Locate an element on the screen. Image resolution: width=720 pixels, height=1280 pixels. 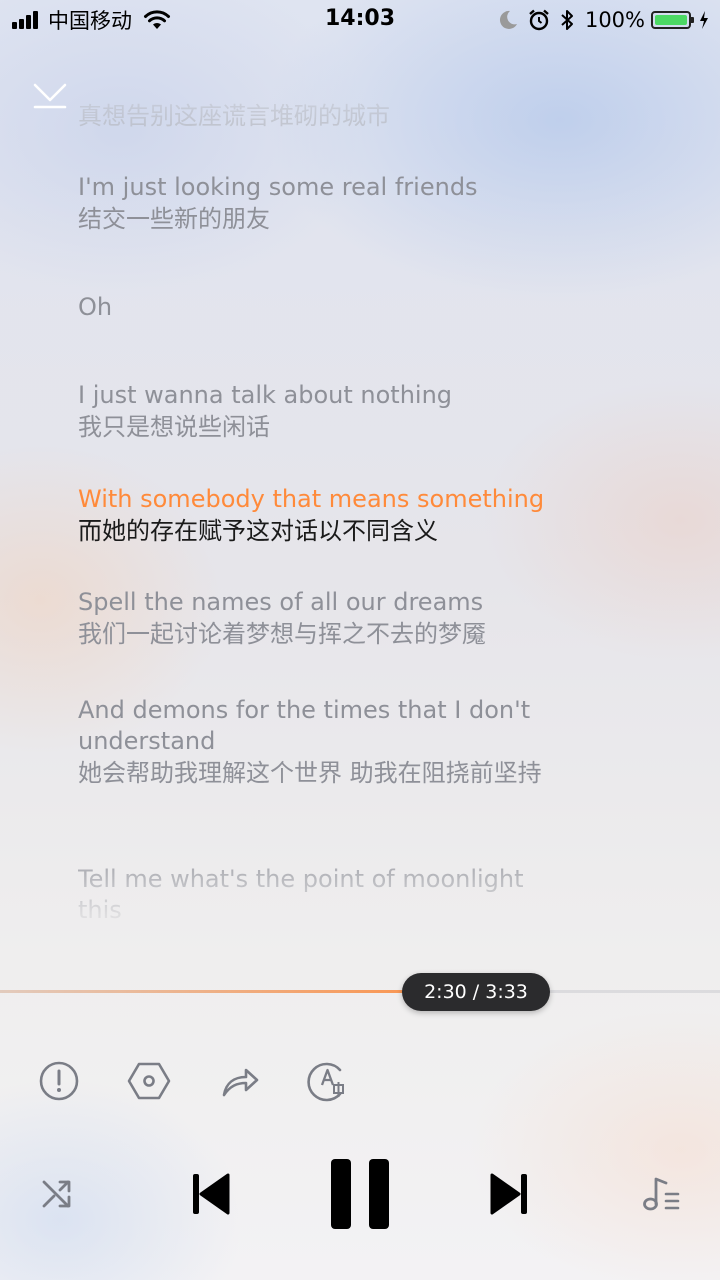
lyric-original: I just wanna talk about nothing is located at coordinates (265, 395).